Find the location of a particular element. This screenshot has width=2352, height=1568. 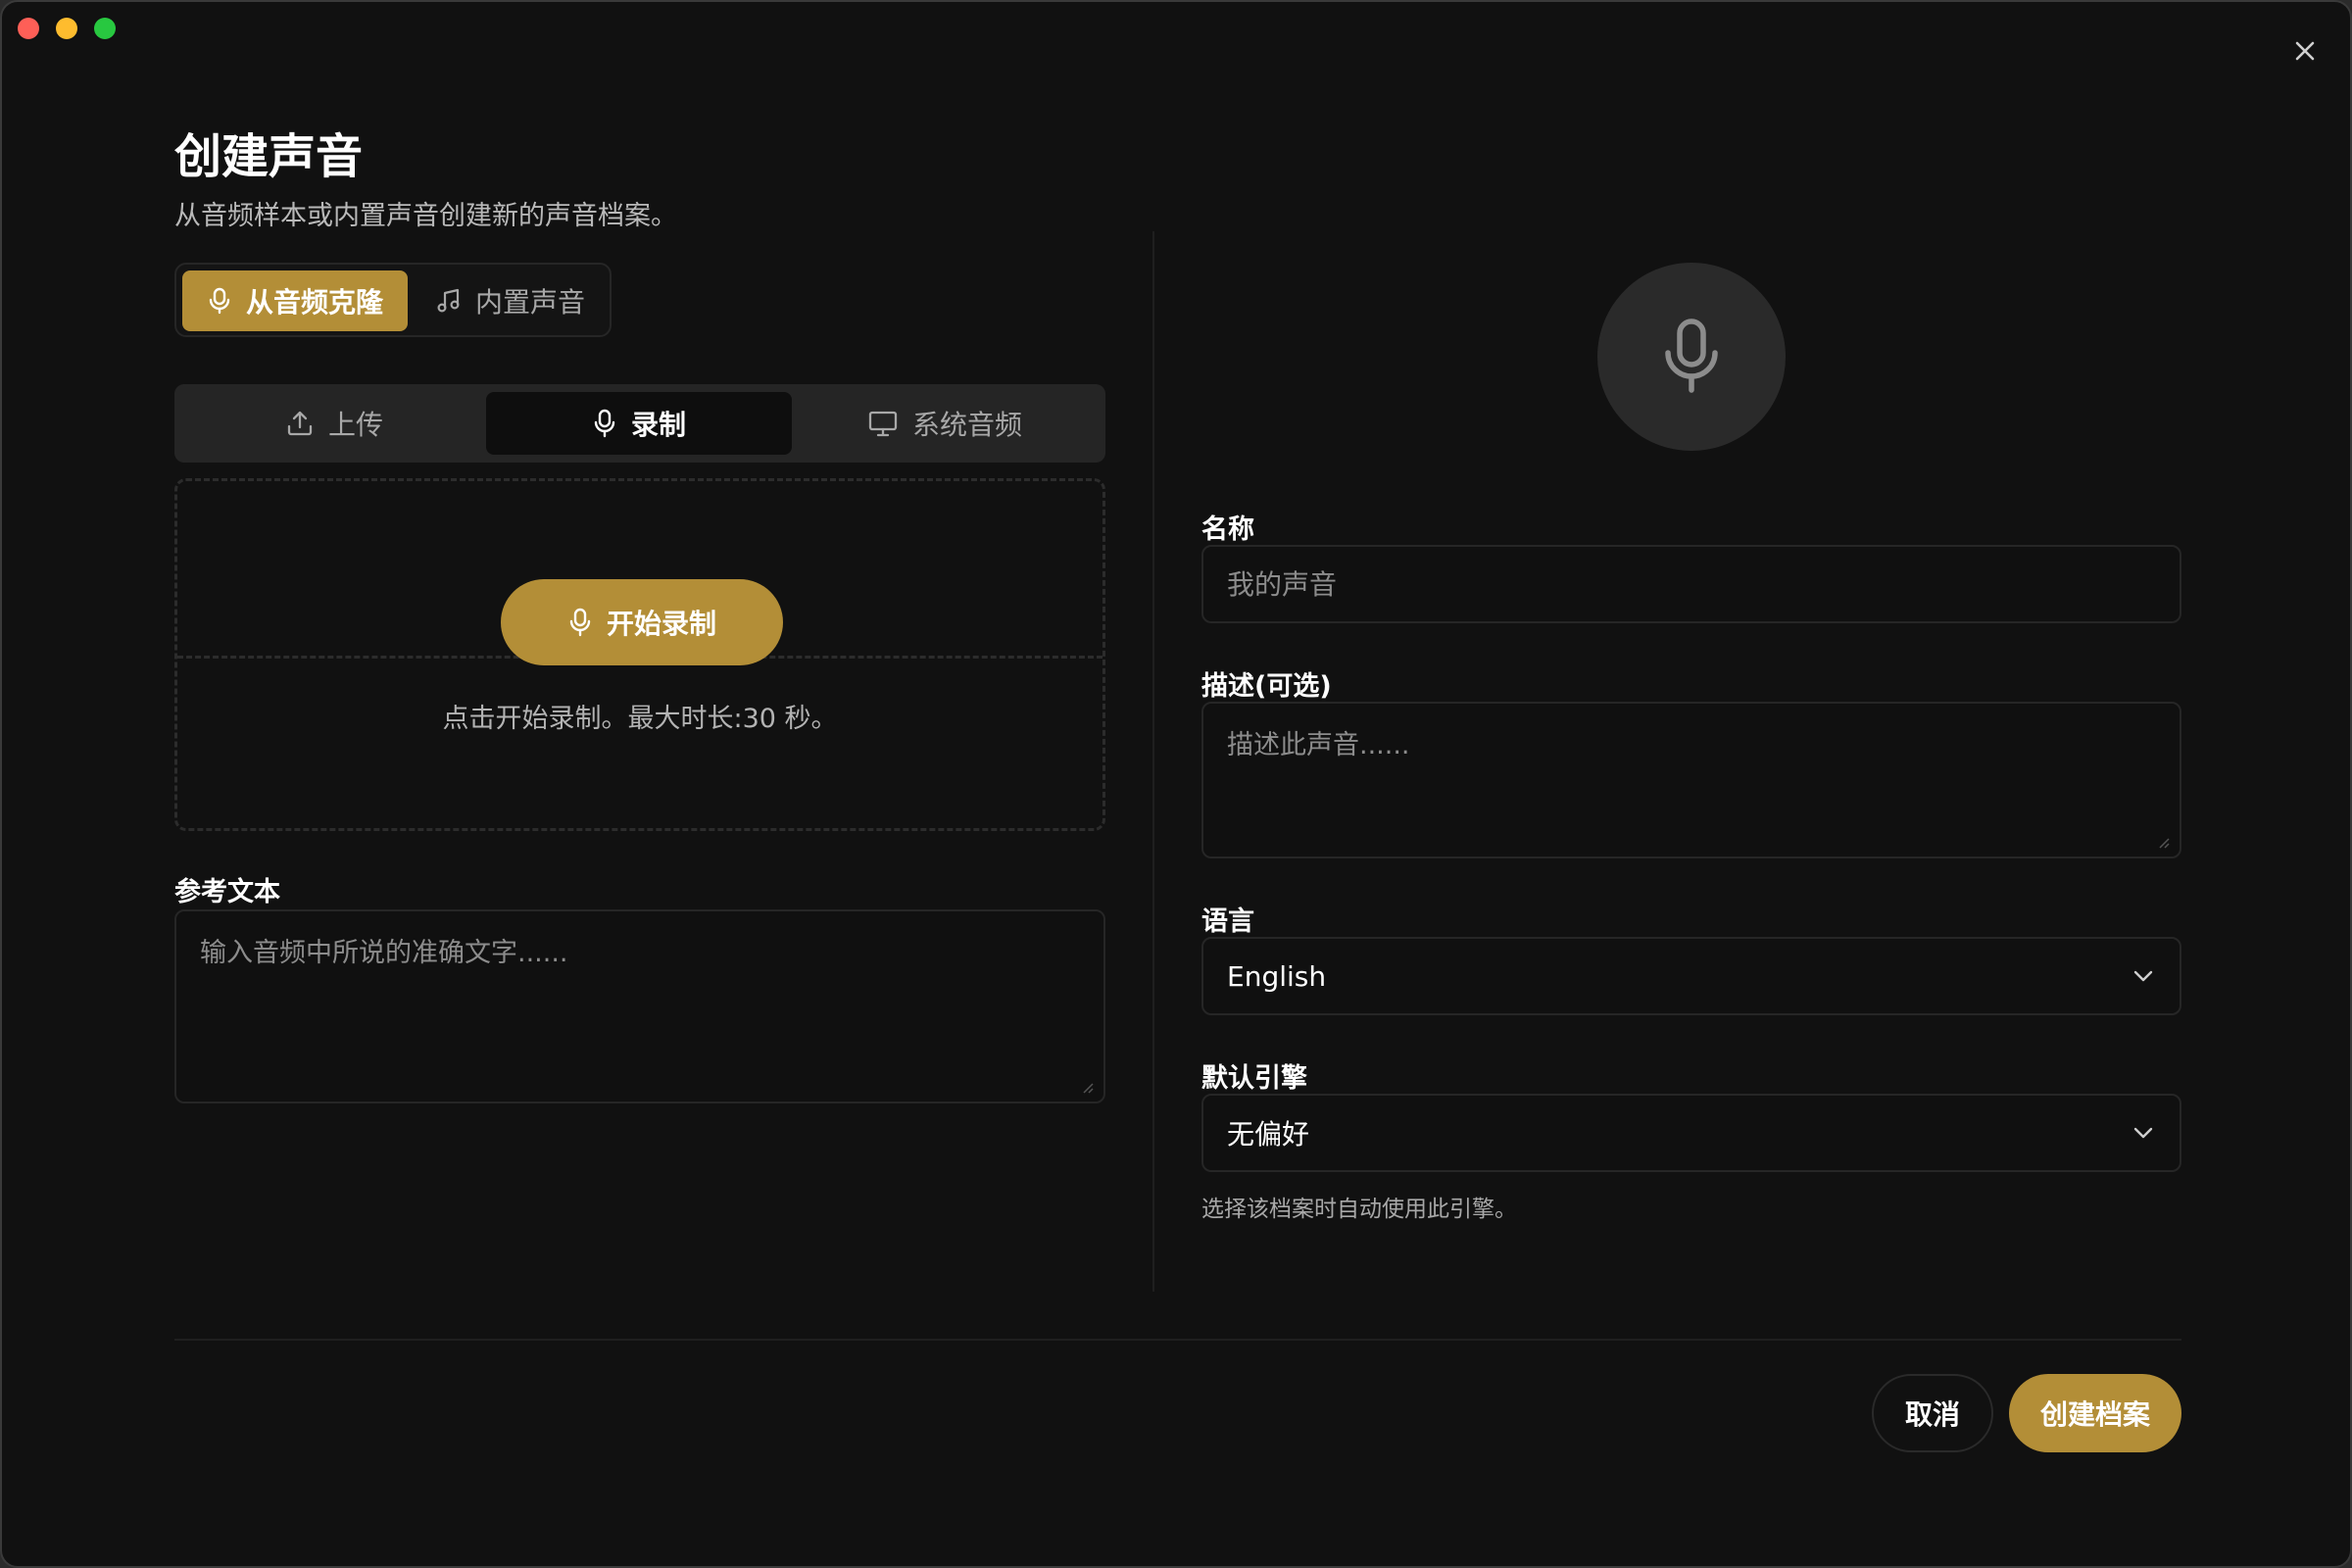

description-label: 描述(可选) is located at coordinates (1266, 686).